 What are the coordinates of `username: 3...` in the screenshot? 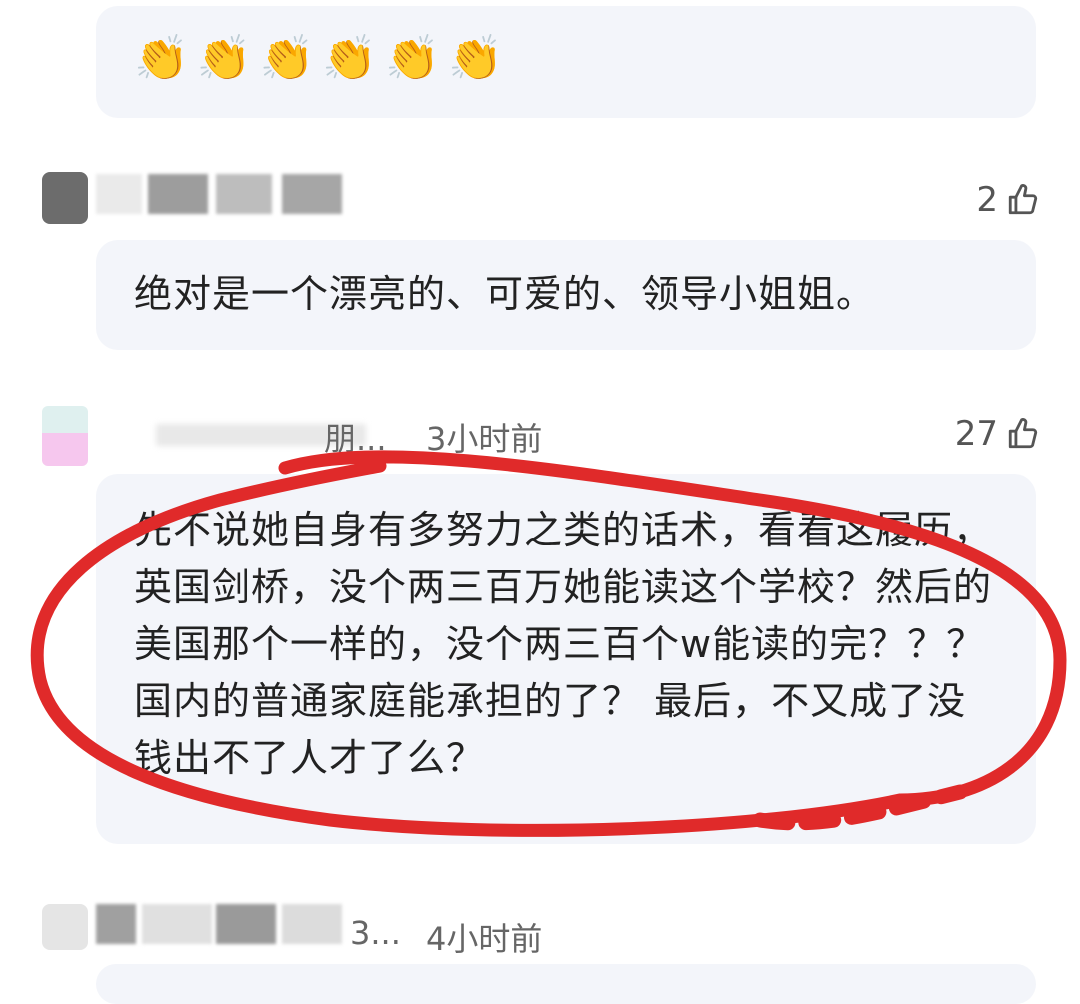 It's located at (375, 933).